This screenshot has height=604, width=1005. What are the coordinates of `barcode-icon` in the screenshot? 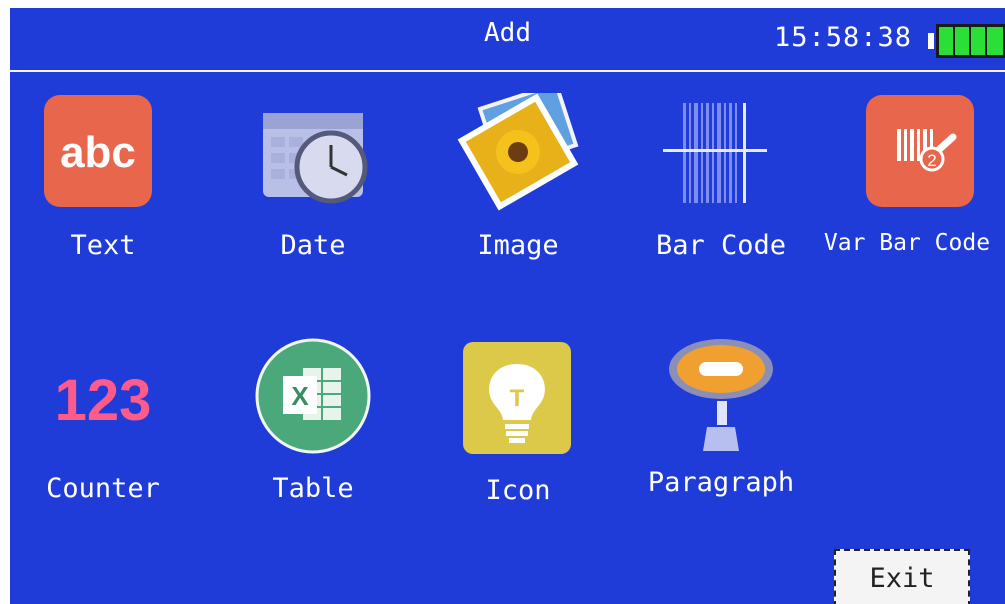 It's located at (721, 153).